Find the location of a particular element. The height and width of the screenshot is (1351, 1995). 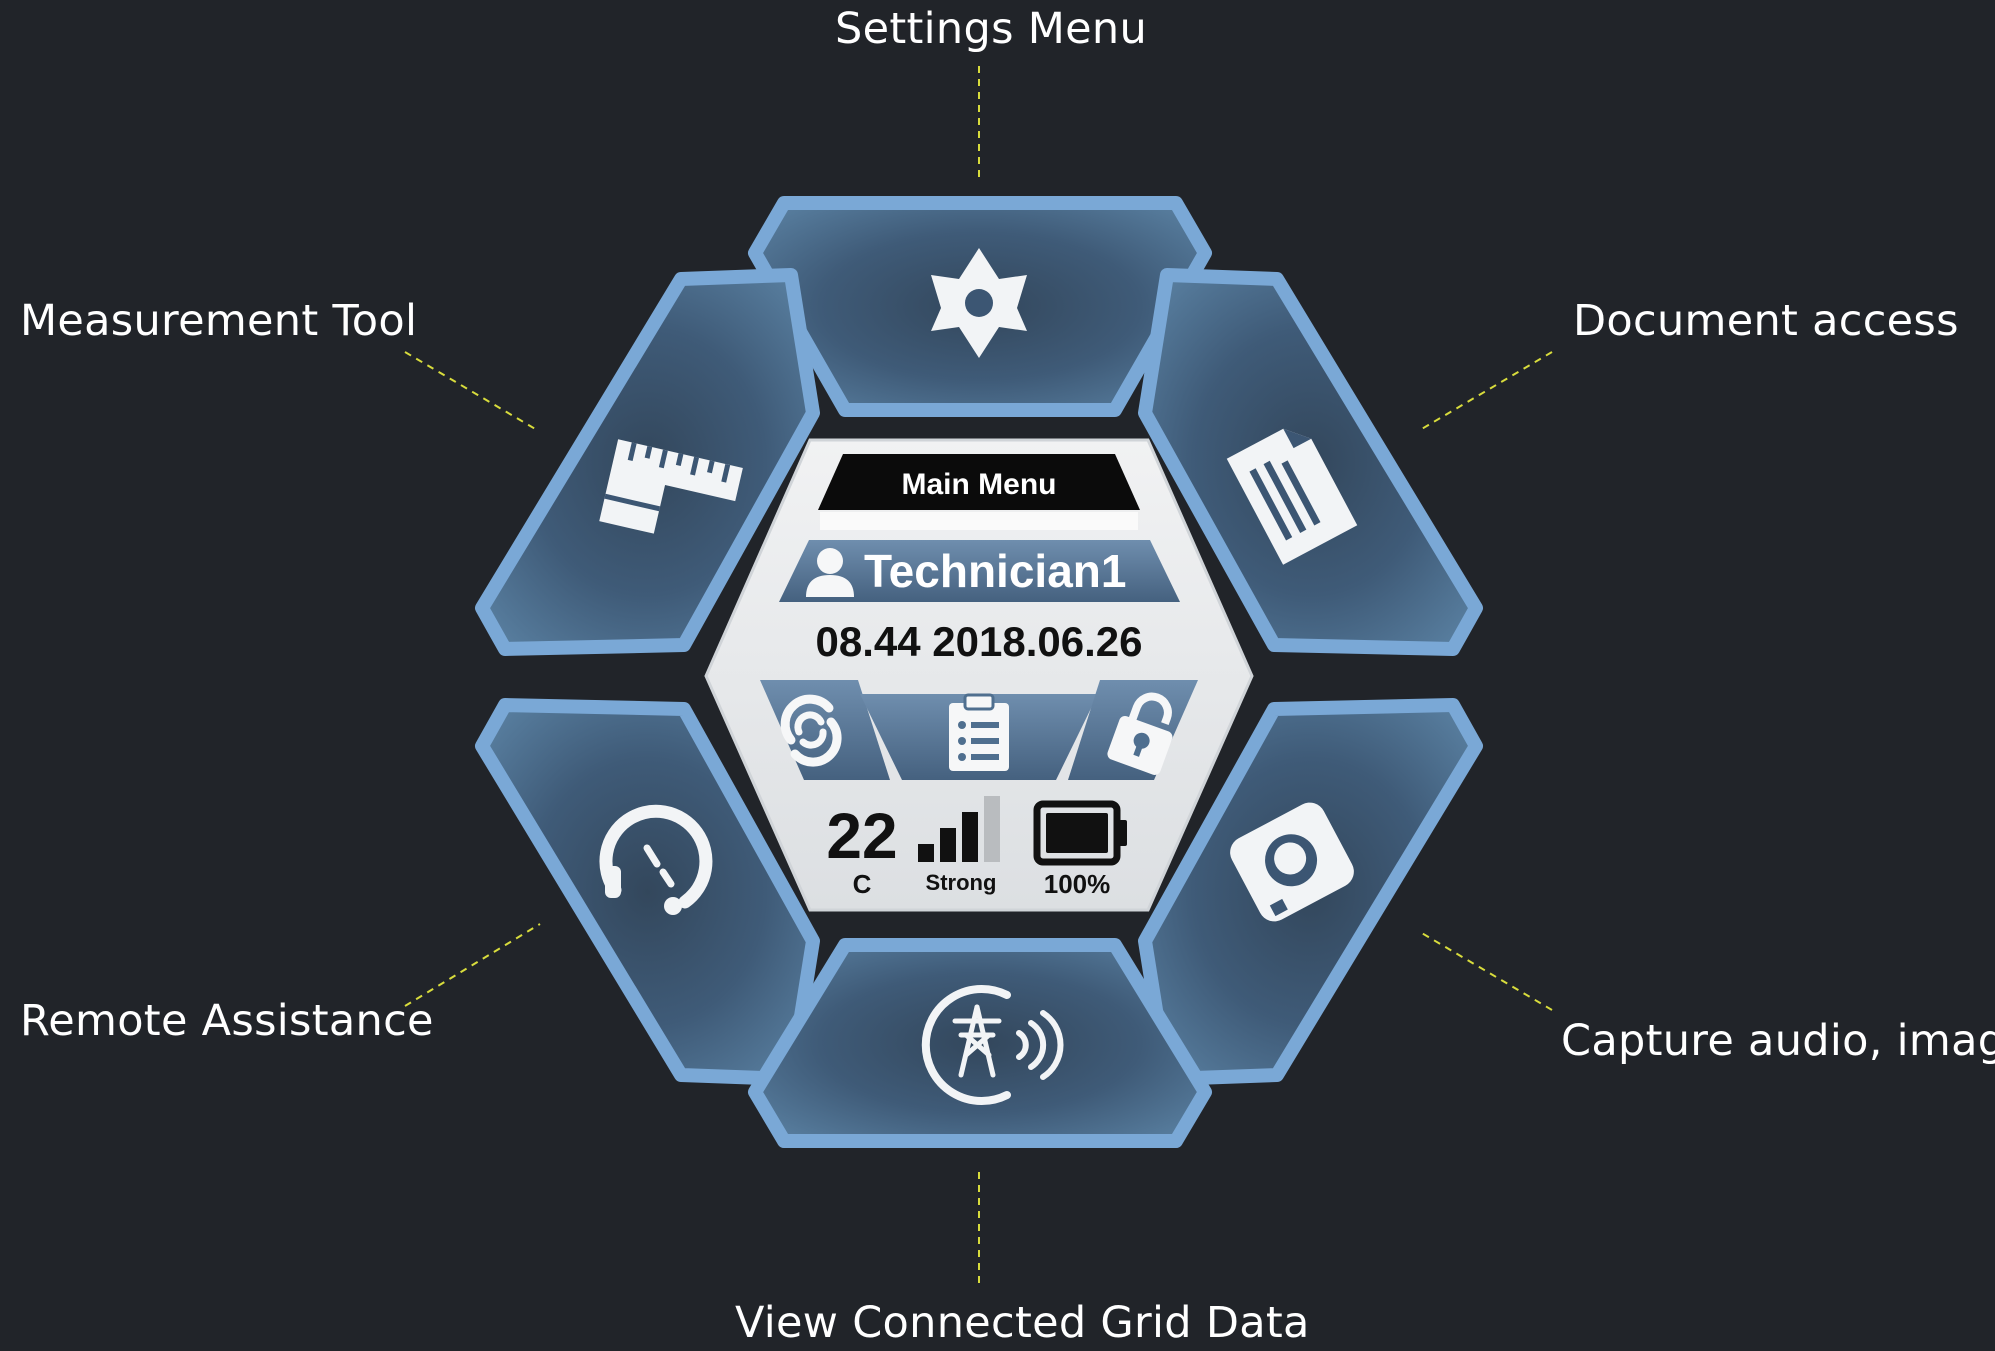

callout-remote-assistance: Remote Assistance is located at coordinates (227, 1021).